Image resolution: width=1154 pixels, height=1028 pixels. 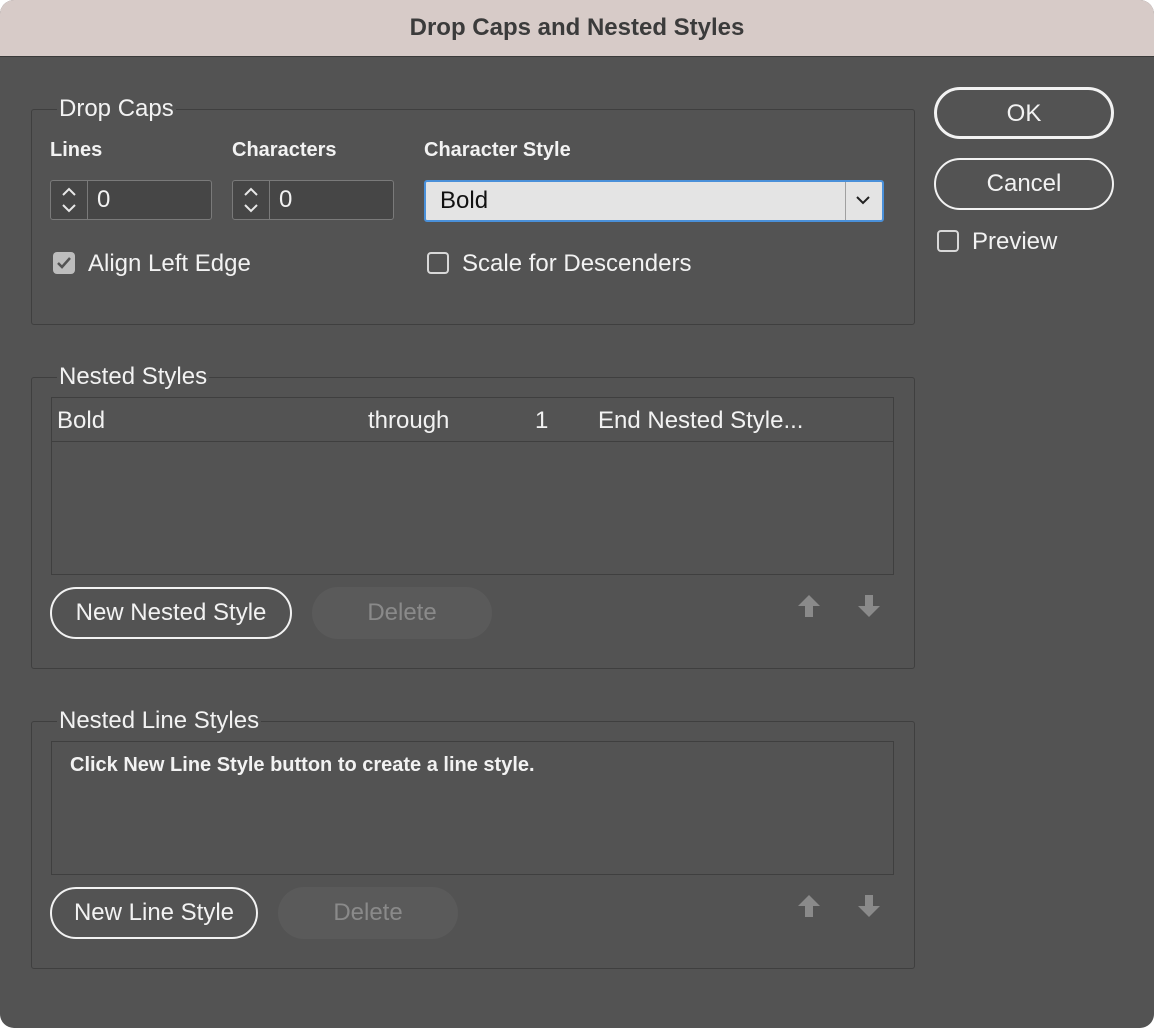 I want to click on character-style-label: Character Style, so click(x=497, y=150).